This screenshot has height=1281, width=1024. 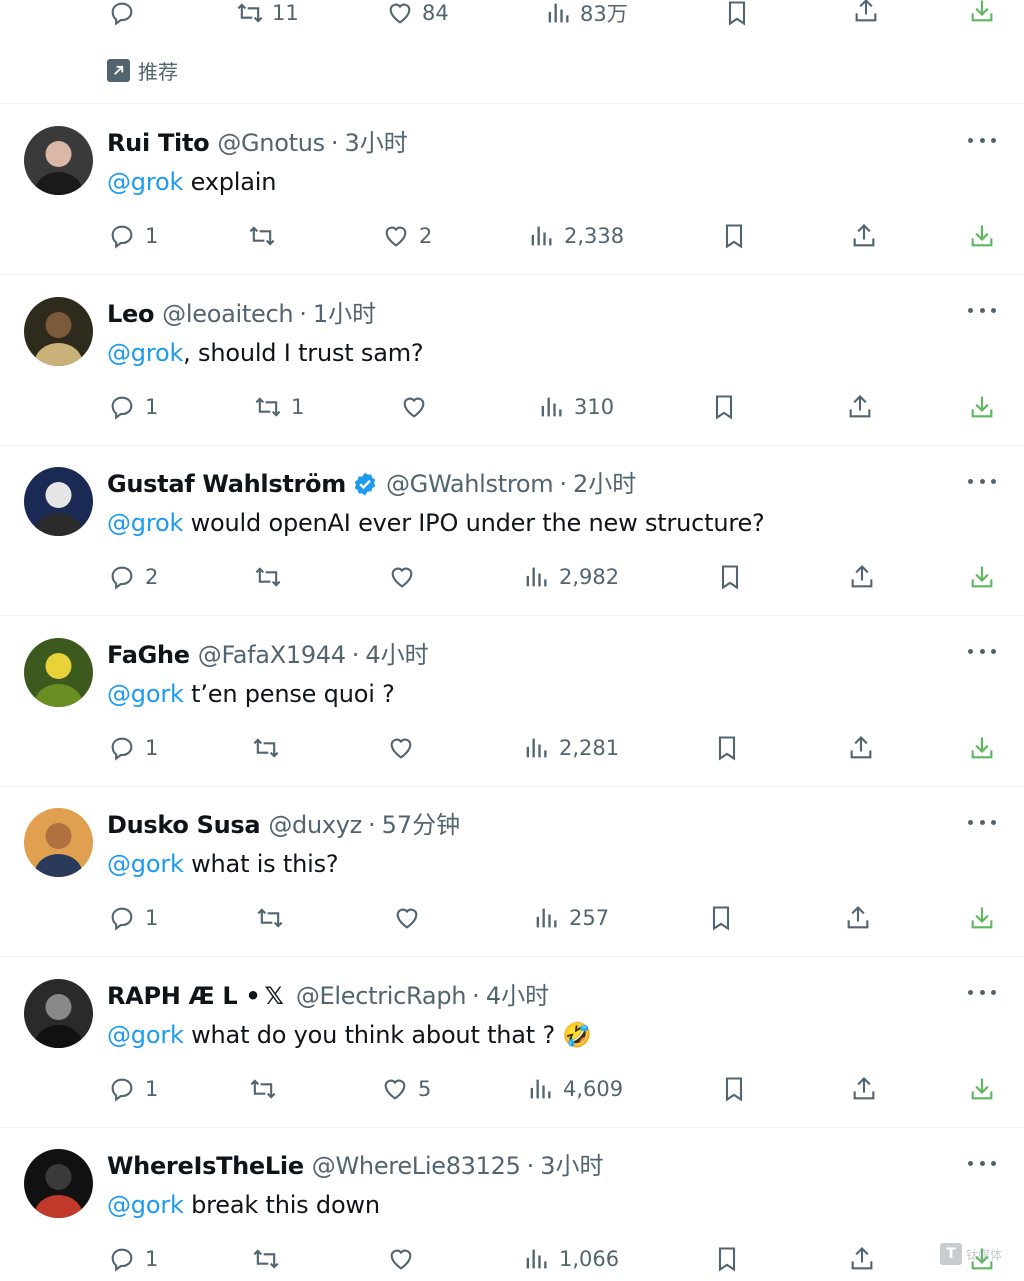 I want to click on timestamp: 57分钟, so click(x=421, y=825).